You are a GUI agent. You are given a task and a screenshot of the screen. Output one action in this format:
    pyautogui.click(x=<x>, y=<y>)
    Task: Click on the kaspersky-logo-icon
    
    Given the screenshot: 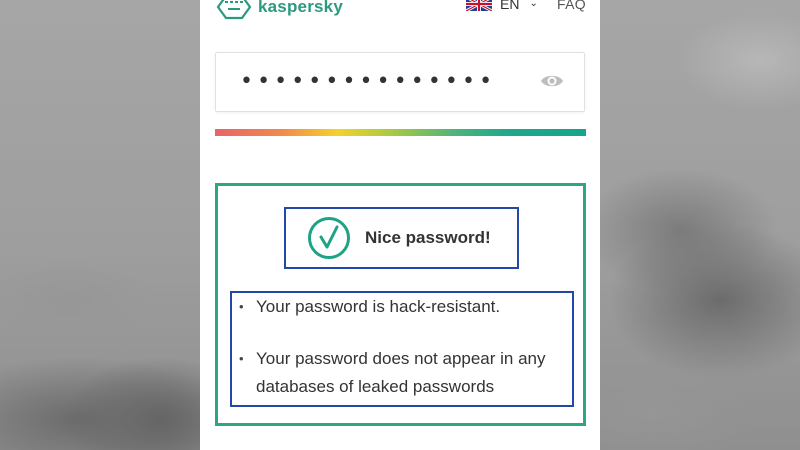 What is the action you would take?
    pyautogui.click(x=234, y=10)
    